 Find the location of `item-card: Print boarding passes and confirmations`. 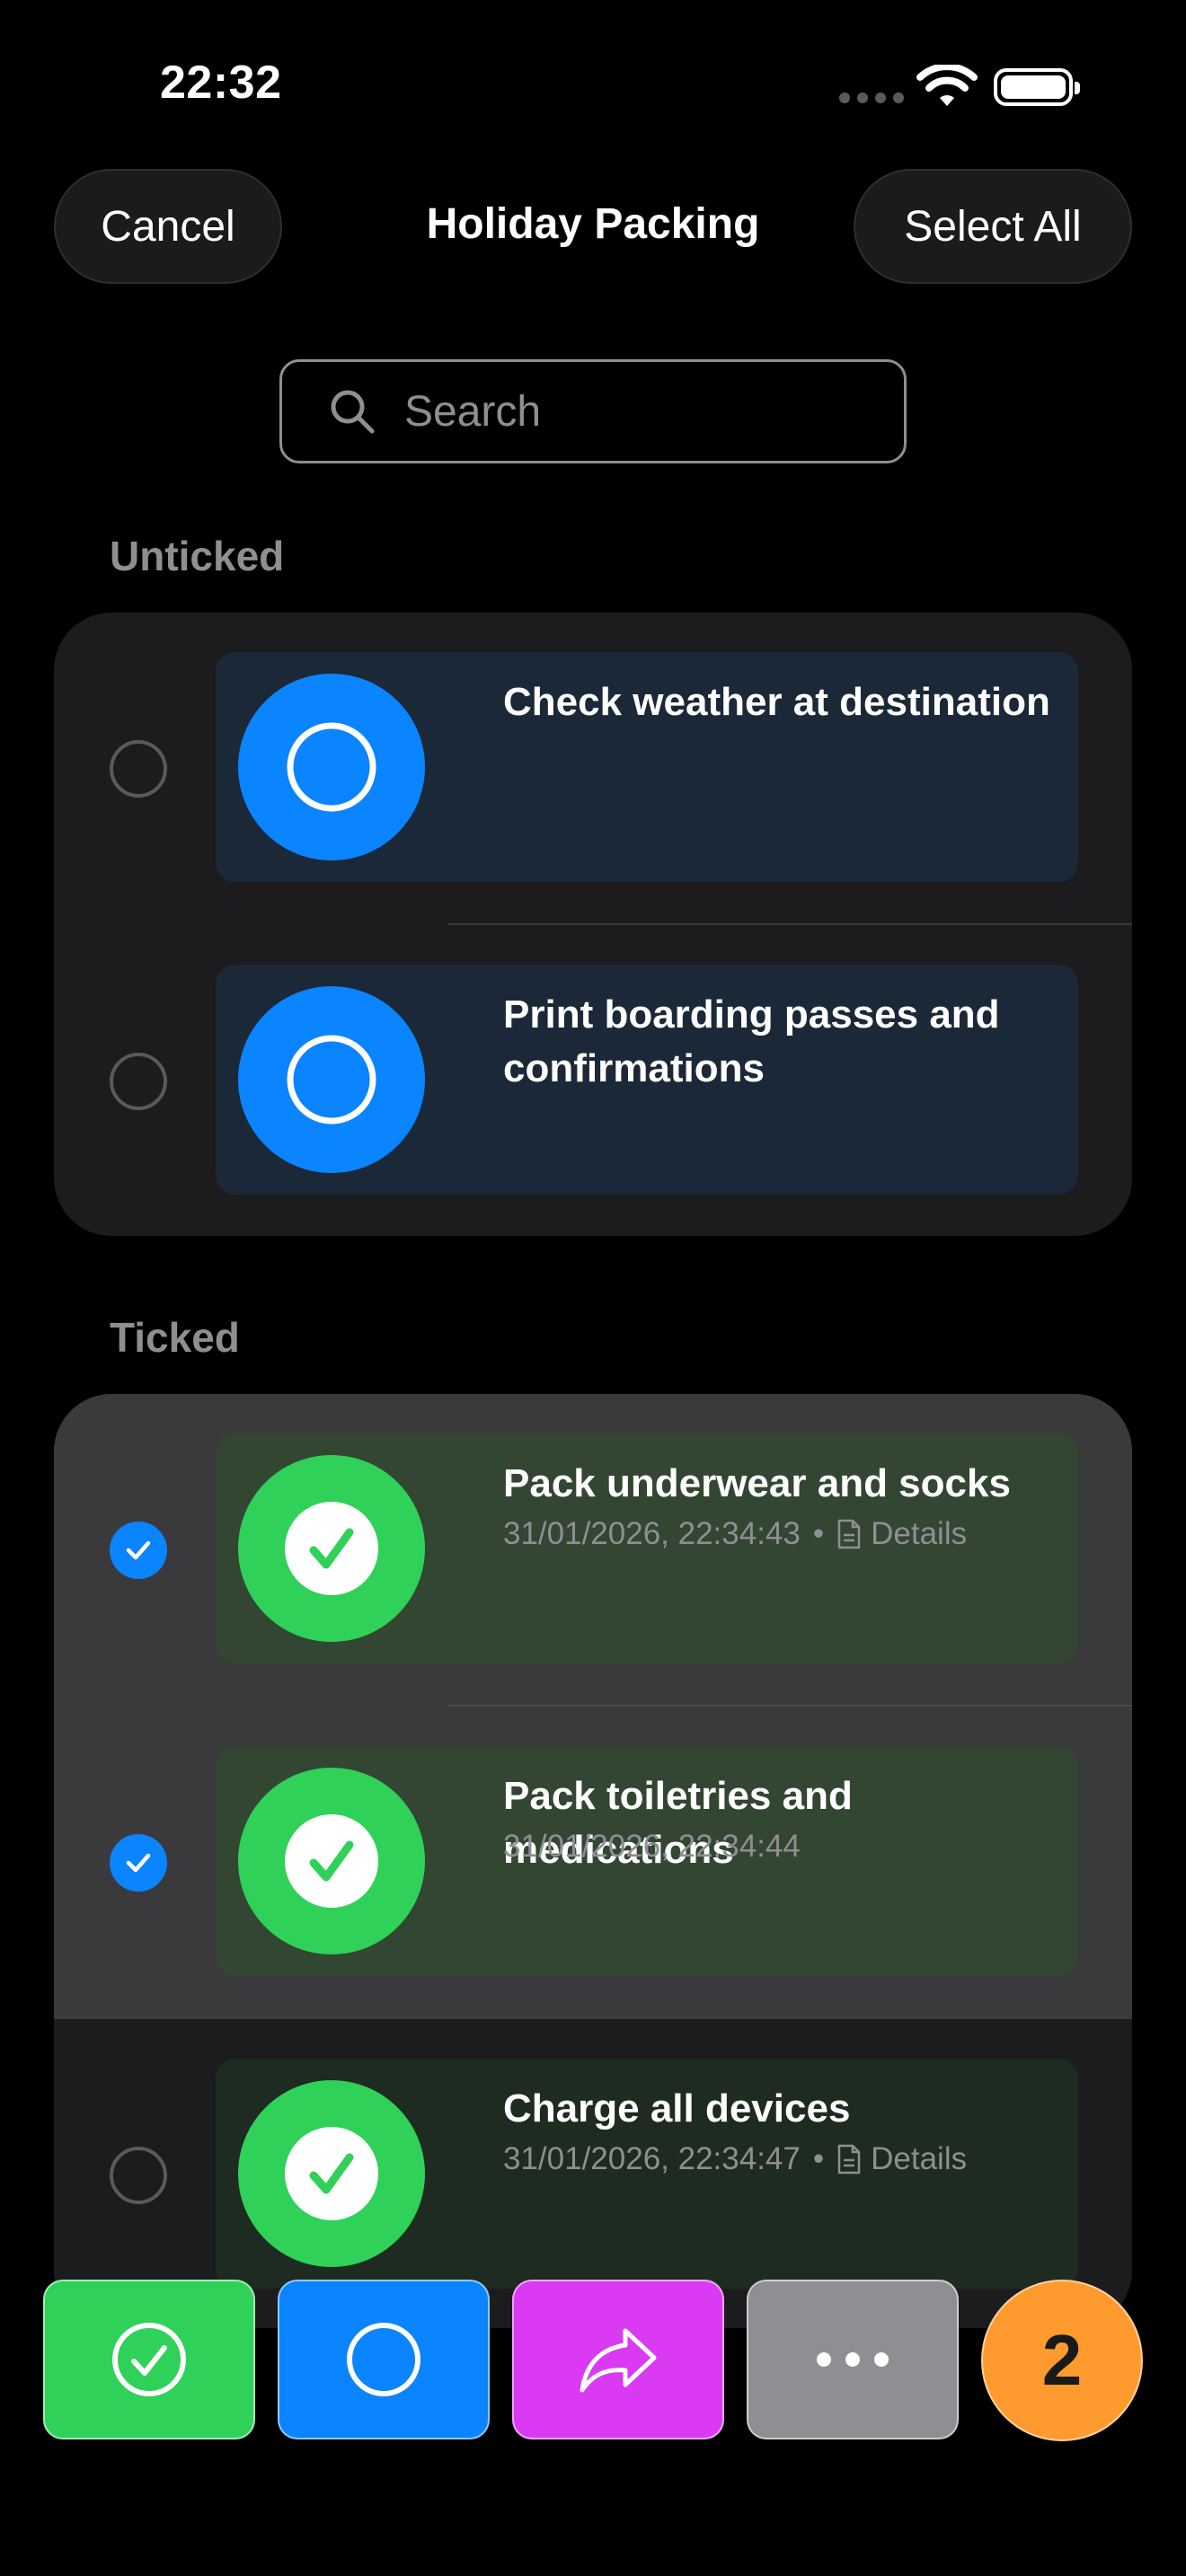

item-card: Print boarding passes and confirmations is located at coordinates (647, 1080).